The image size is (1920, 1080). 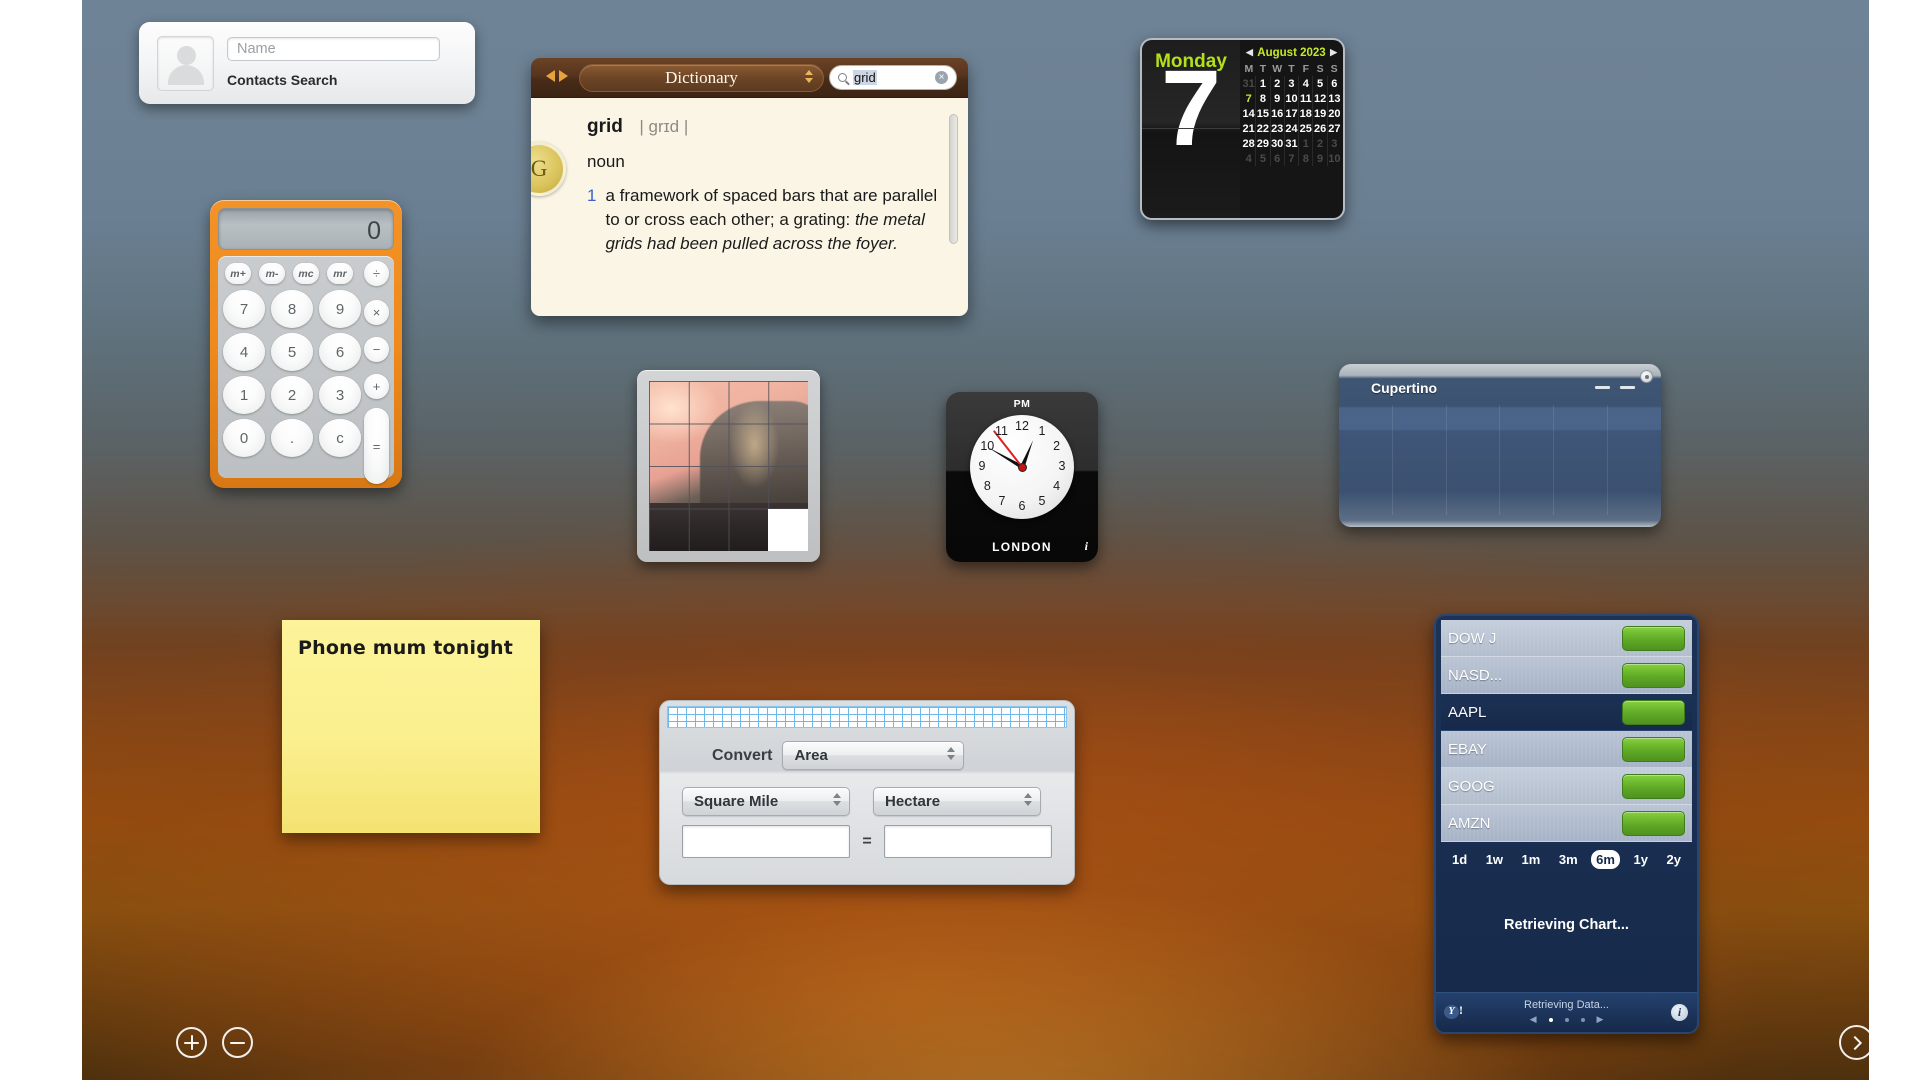 What do you see at coordinates (307, 63) in the screenshot?
I see `contacts-search-widget: Name Contacts Search` at bounding box center [307, 63].